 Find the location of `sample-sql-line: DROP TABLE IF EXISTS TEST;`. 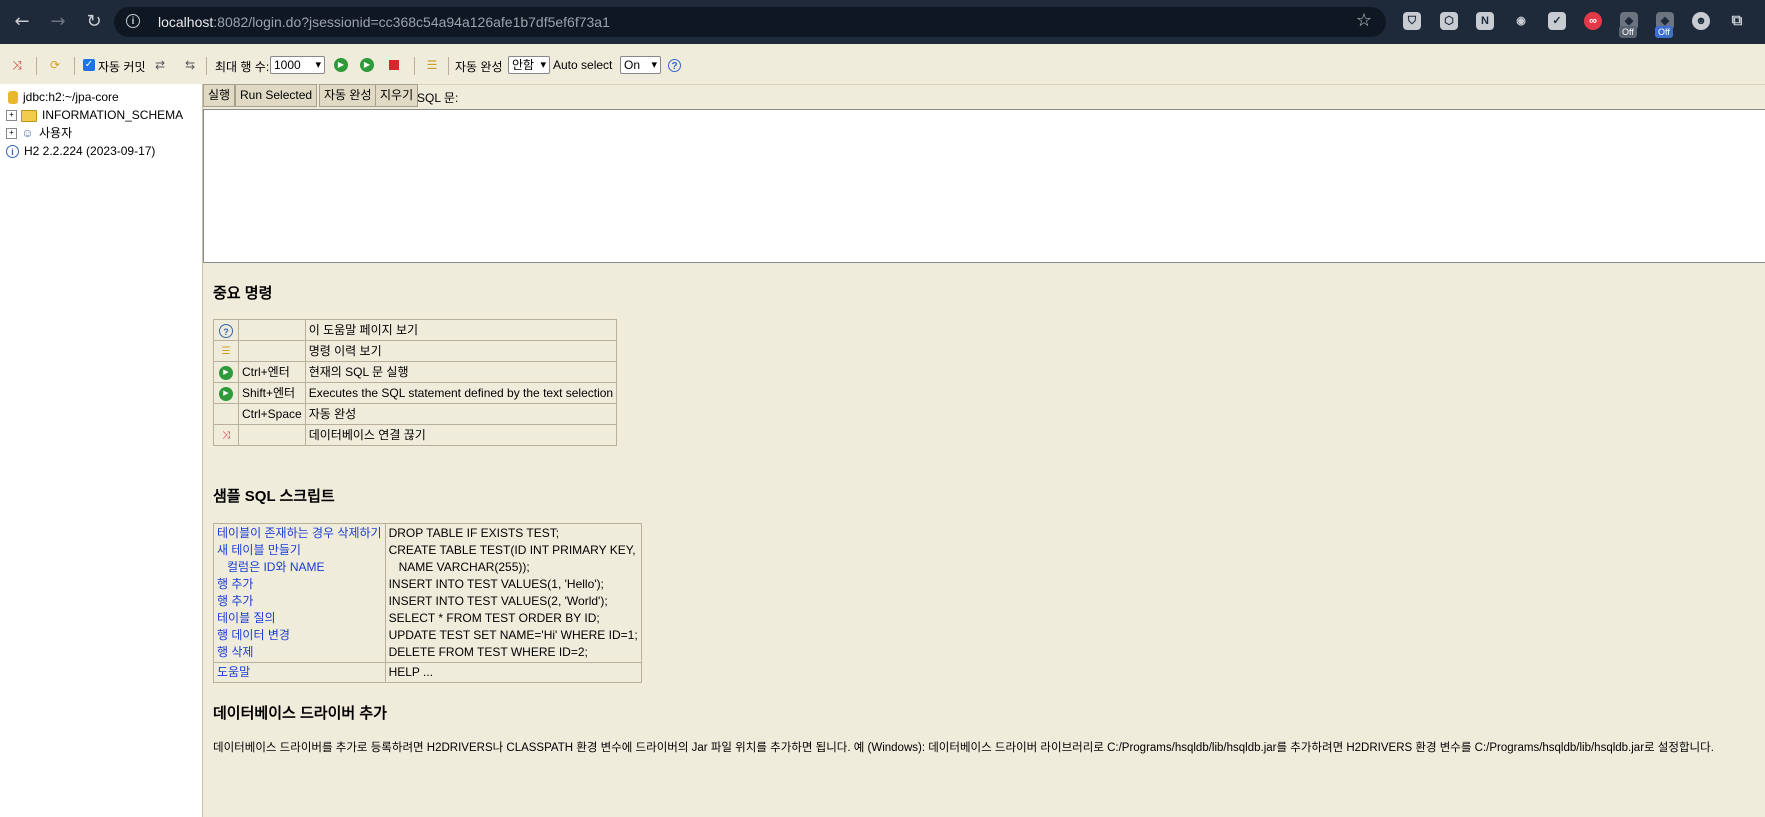

sample-sql-line: DROP TABLE IF EXISTS TEST; is located at coordinates (474, 533).